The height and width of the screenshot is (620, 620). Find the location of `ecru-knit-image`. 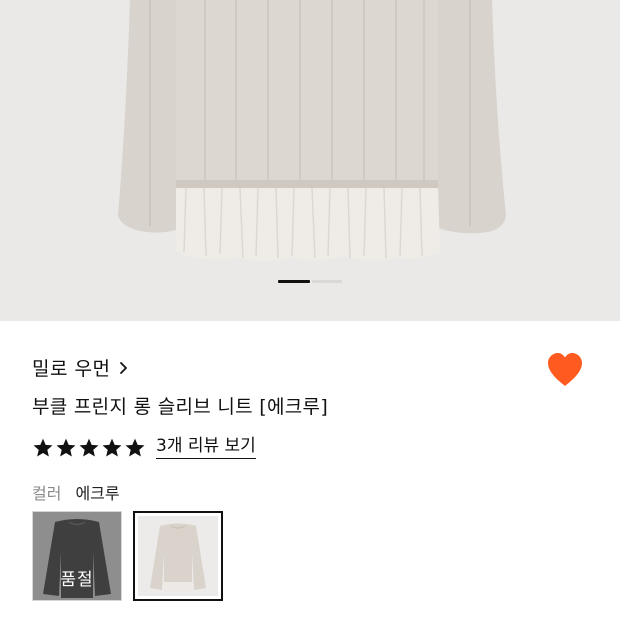

ecru-knit-image is located at coordinates (178, 556).